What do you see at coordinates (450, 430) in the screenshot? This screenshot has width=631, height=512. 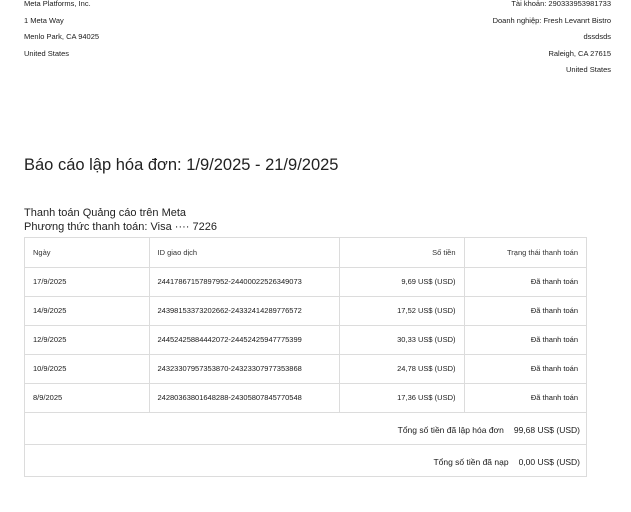 I see `total-billed-label: Tổng số tiền đã lập hóa đơn` at bounding box center [450, 430].